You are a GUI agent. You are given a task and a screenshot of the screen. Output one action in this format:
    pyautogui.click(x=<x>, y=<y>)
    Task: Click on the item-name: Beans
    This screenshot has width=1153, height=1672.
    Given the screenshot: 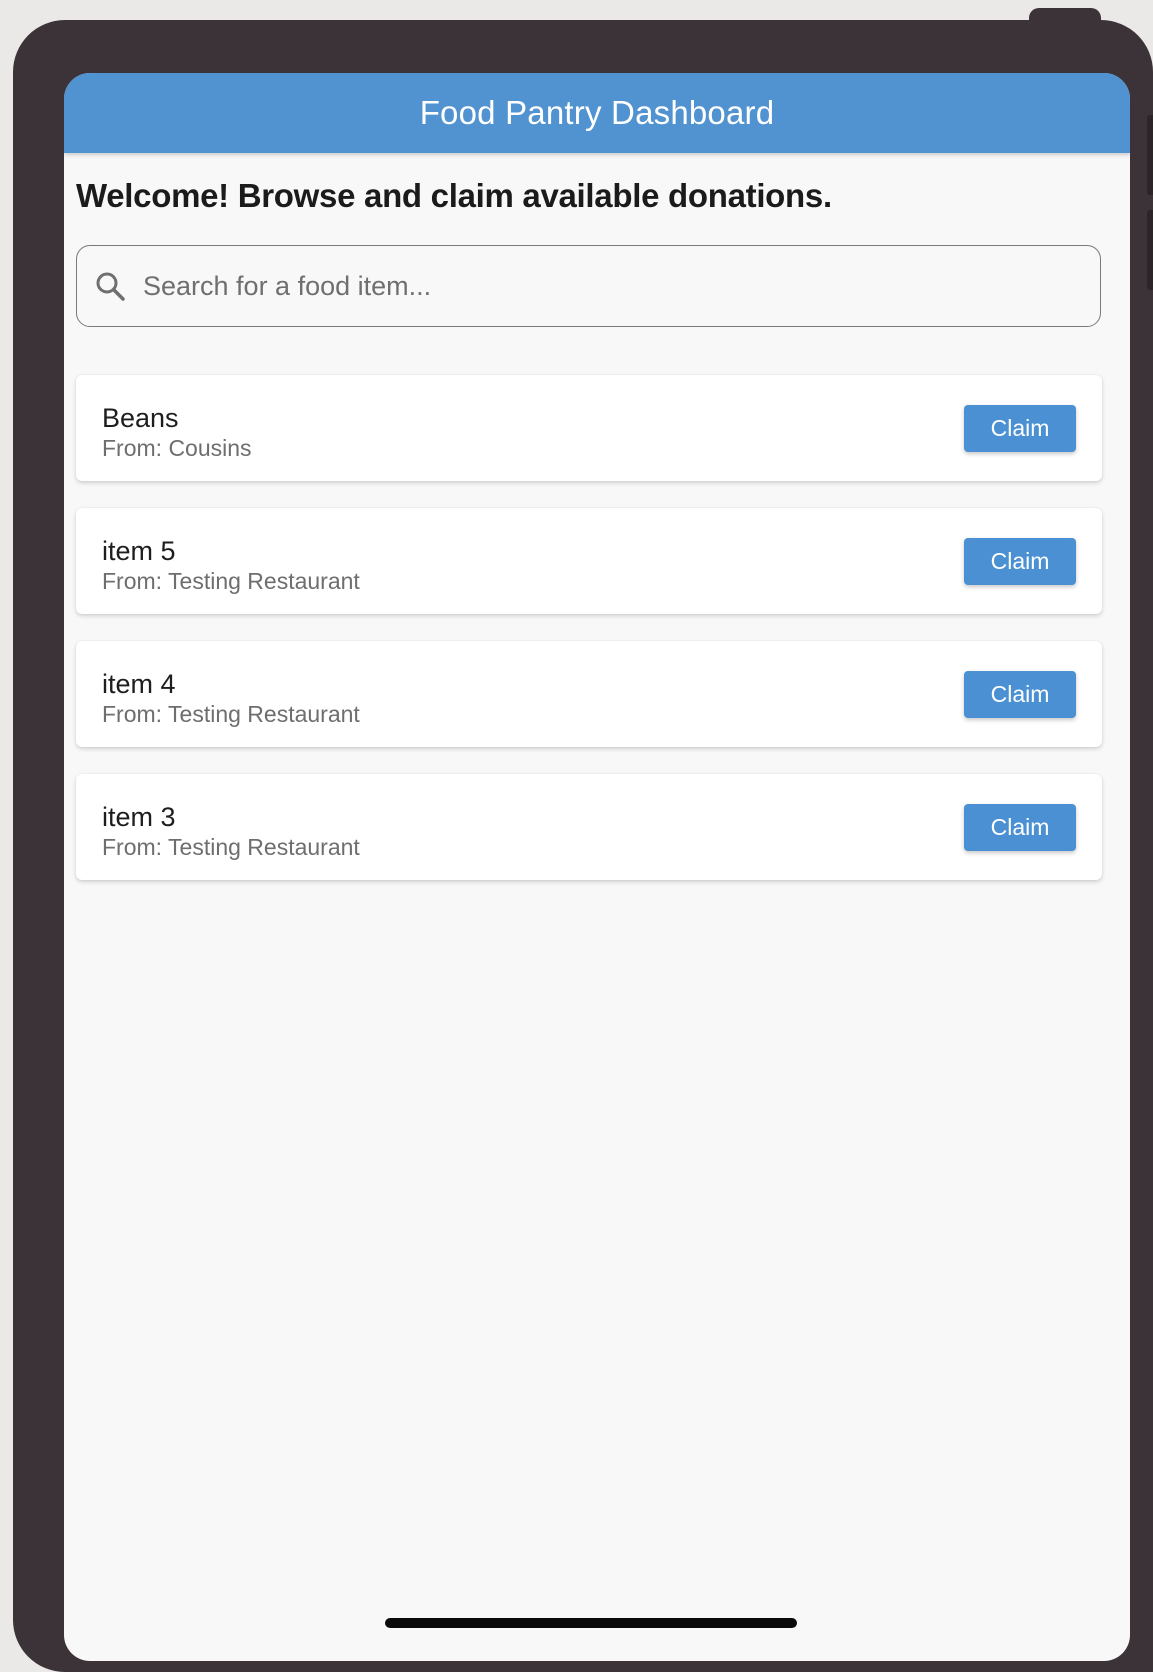 What is the action you would take?
    pyautogui.click(x=140, y=418)
    